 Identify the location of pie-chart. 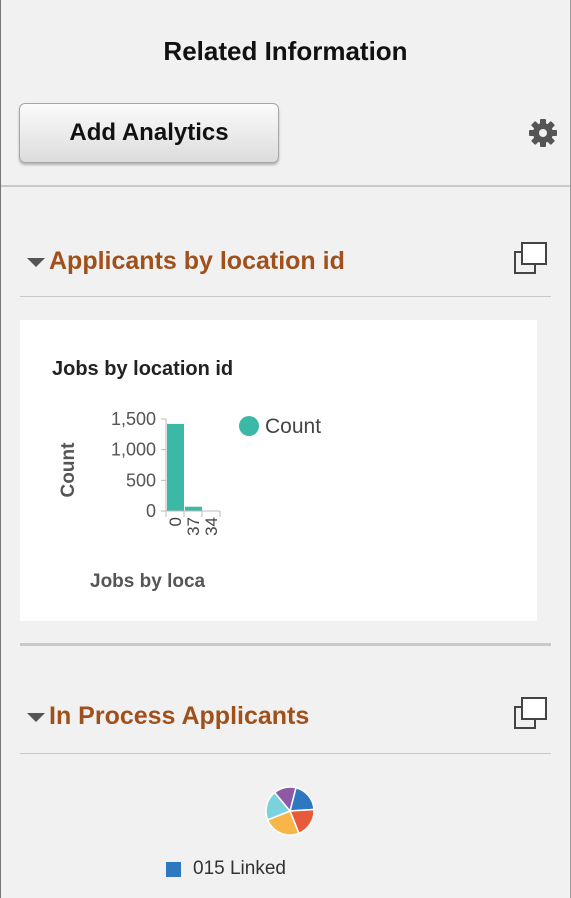
(290, 811).